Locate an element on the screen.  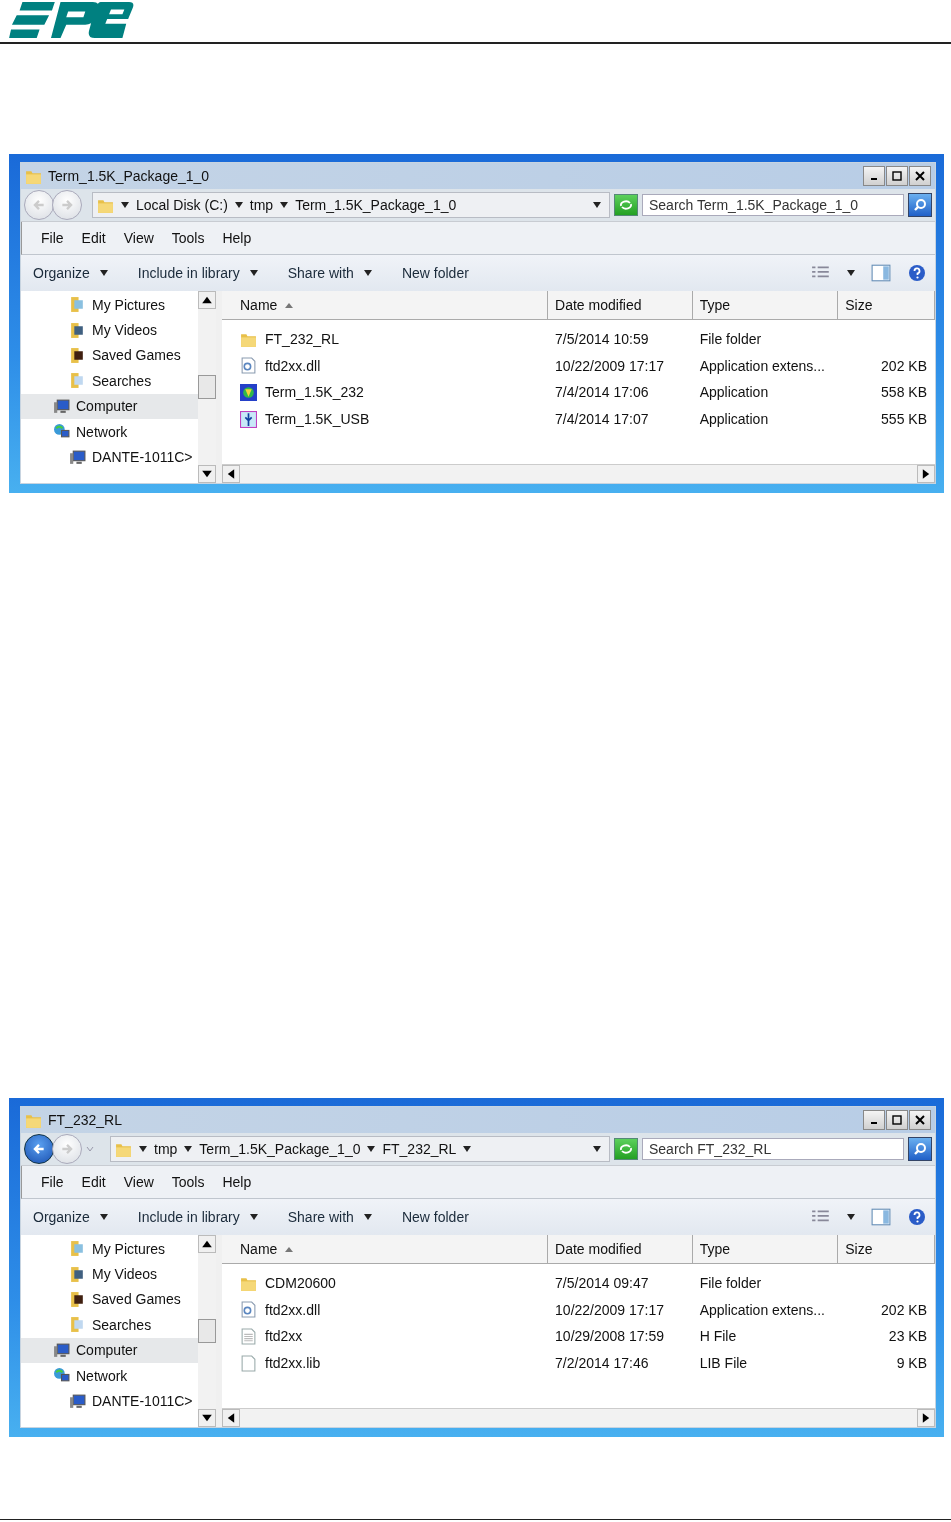
search-field: Search Term_1.5K_Package_1_0 is located at coordinates (773, 205).